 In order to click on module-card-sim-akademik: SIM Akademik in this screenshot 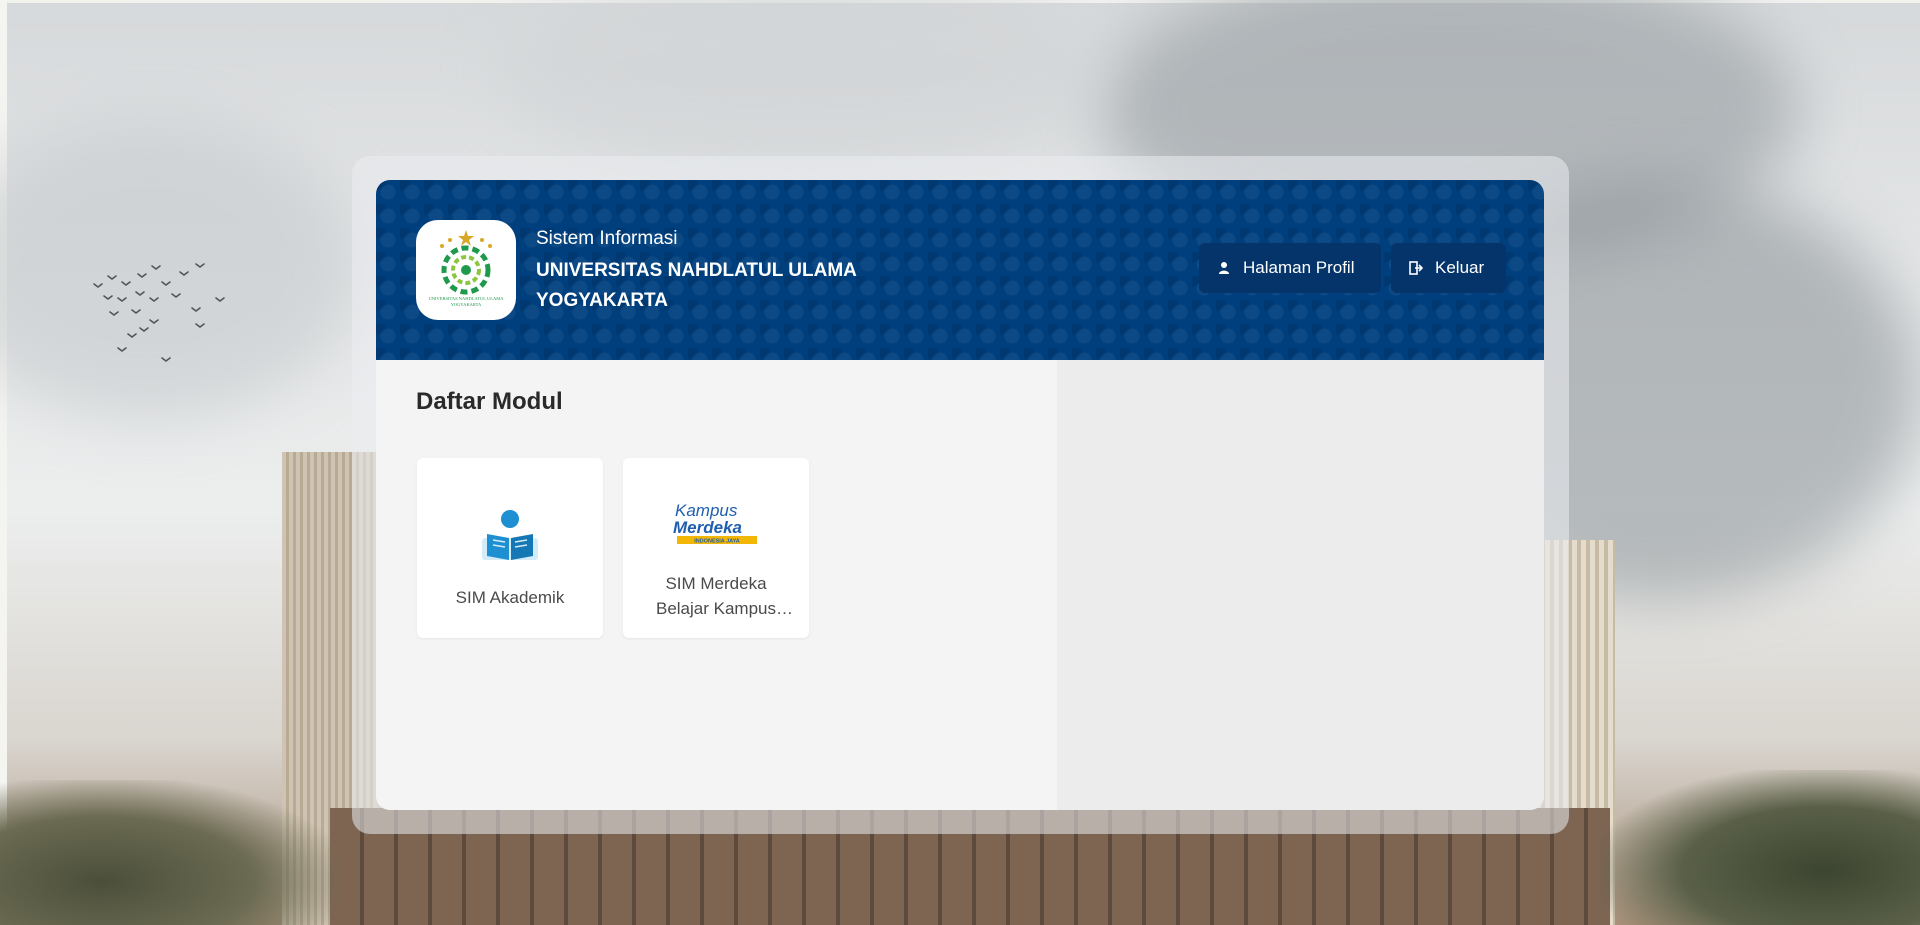, I will do `click(510, 548)`.